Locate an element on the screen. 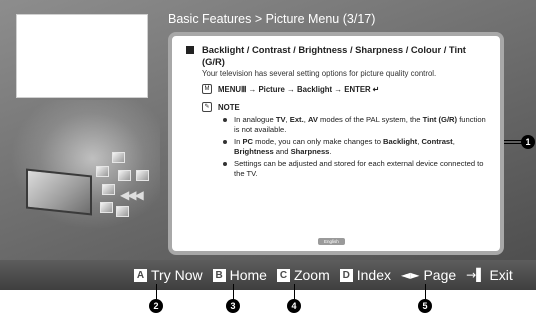 The image size is (536, 318). callout-number-4: 4 is located at coordinates (294, 306).